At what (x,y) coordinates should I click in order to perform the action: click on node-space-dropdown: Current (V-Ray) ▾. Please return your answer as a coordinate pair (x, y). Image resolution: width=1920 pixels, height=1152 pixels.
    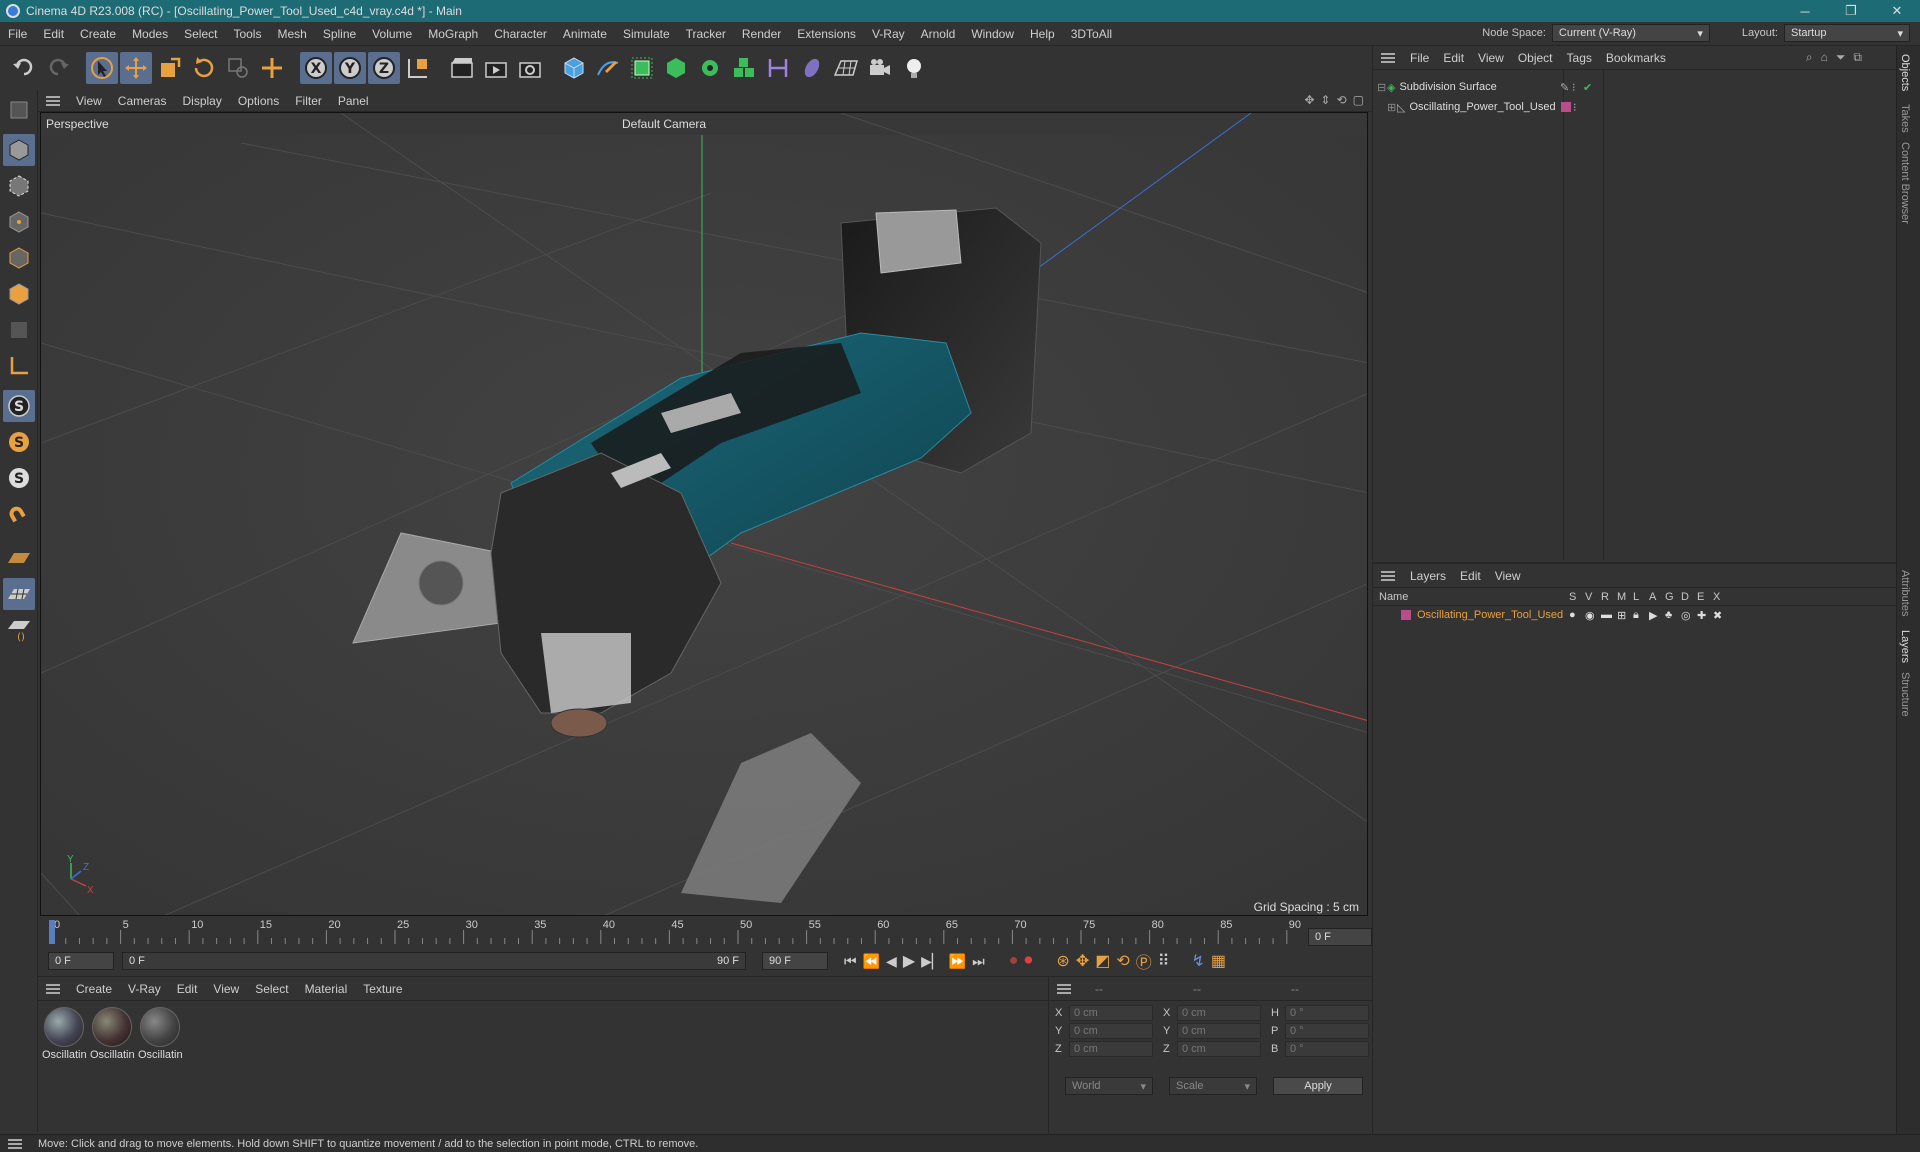
    Looking at the image, I should click on (1630, 33).